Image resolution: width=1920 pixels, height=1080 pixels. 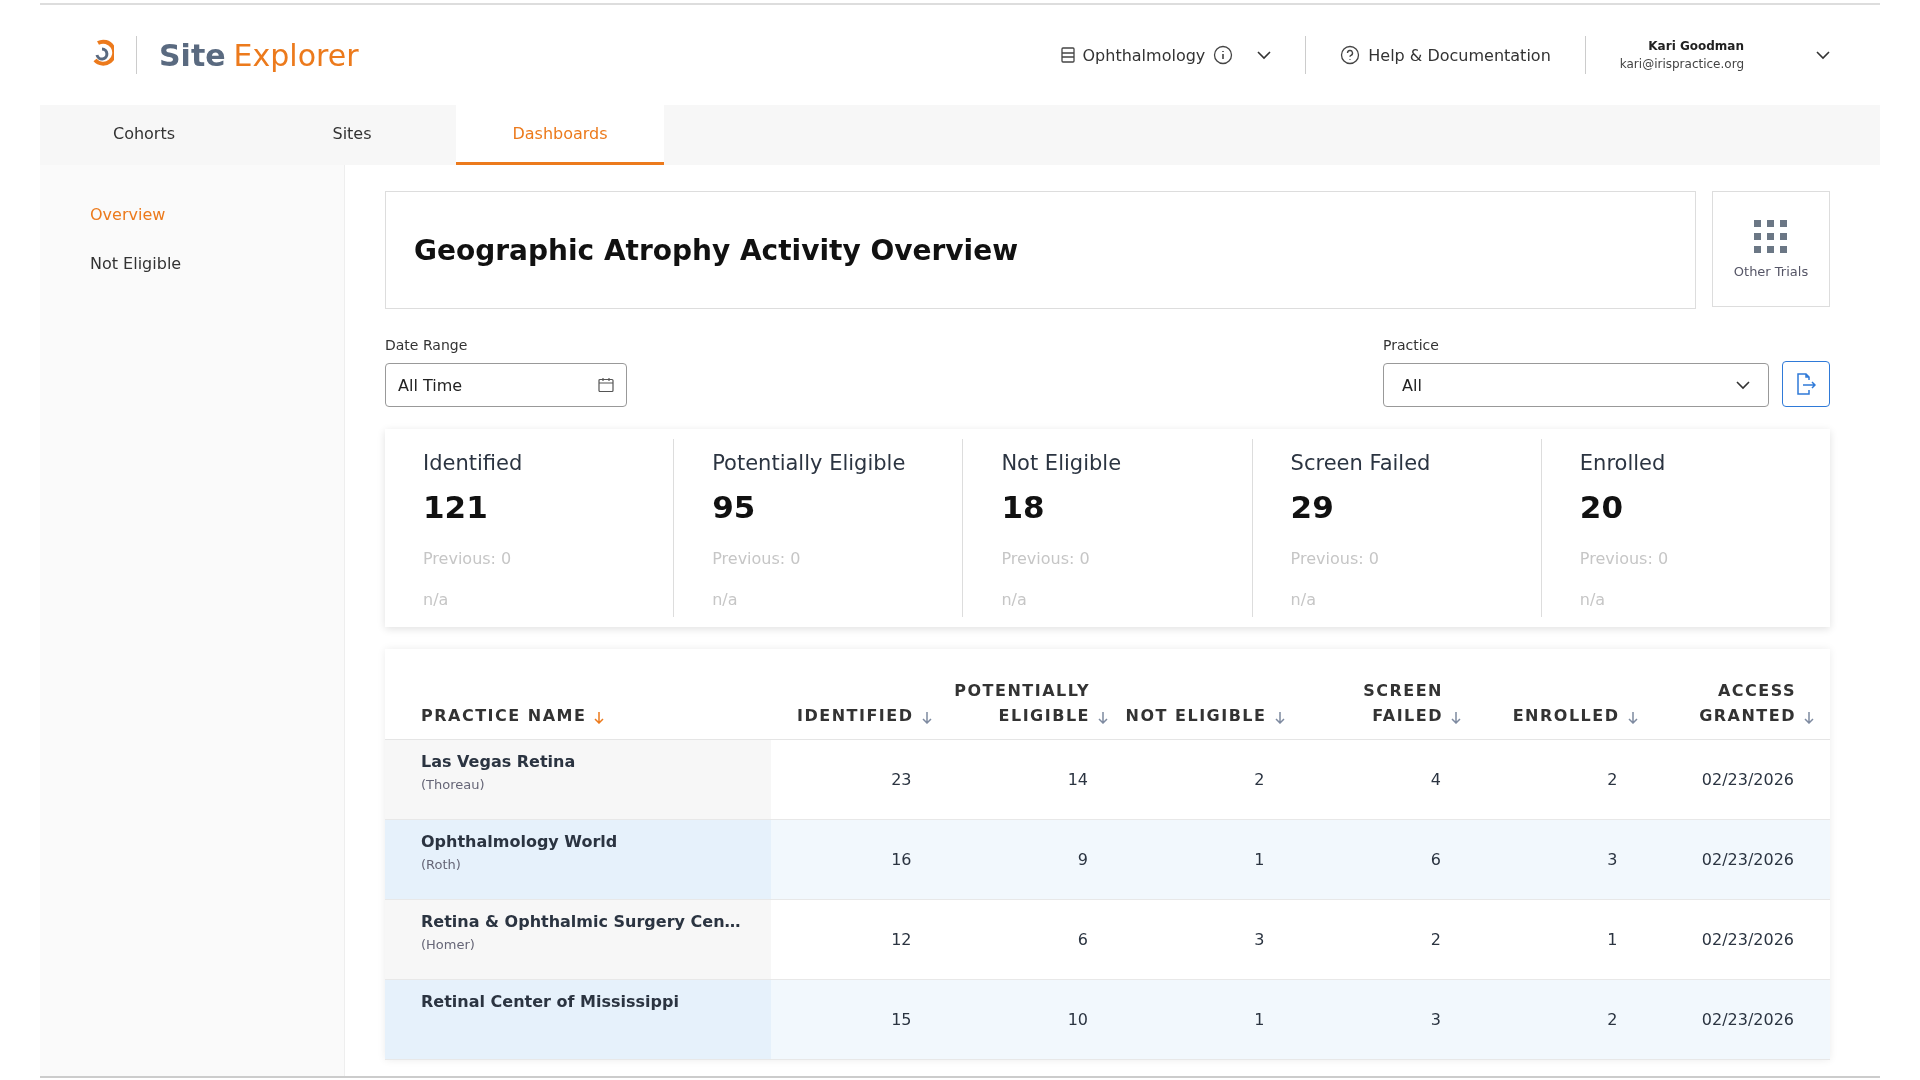 What do you see at coordinates (855, 716) in the screenshot?
I see `column-header: IDENTIFIED` at bounding box center [855, 716].